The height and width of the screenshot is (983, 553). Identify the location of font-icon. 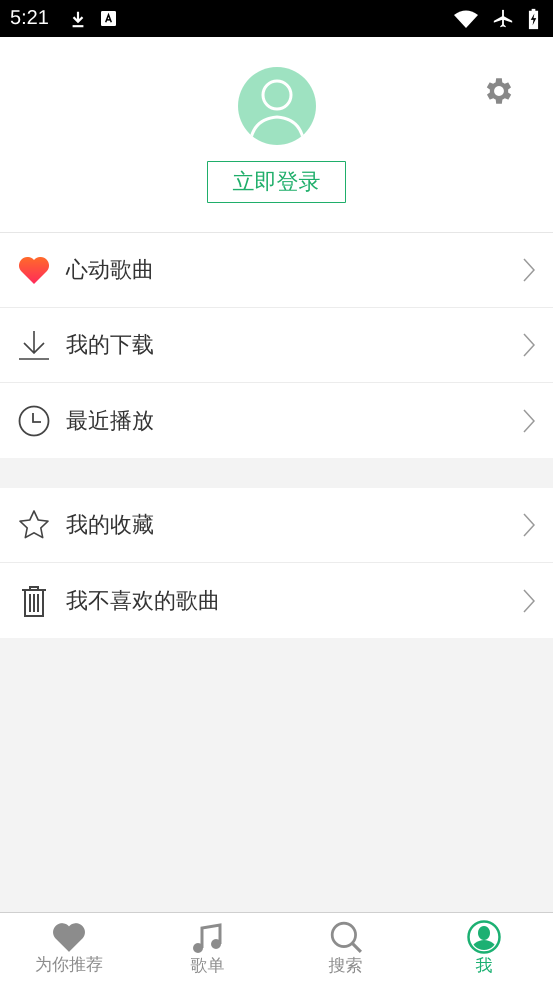
(108, 18).